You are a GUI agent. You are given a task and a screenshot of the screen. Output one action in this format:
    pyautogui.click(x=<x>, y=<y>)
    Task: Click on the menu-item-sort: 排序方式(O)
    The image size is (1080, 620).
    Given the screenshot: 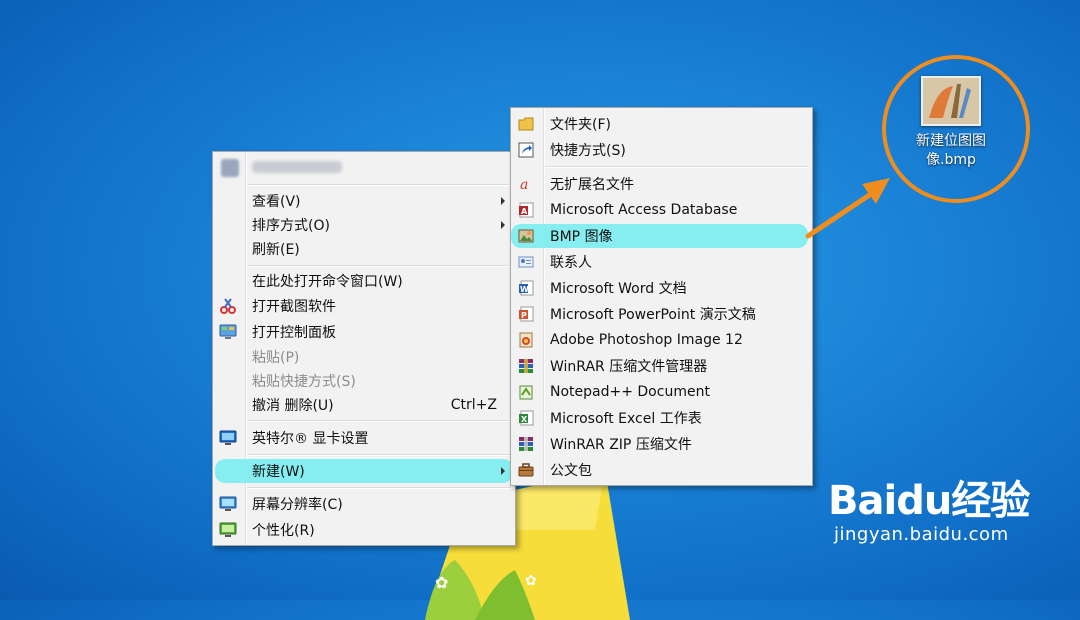 What is the action you would take?
    pyautogui.click(x=364, y=225)
    